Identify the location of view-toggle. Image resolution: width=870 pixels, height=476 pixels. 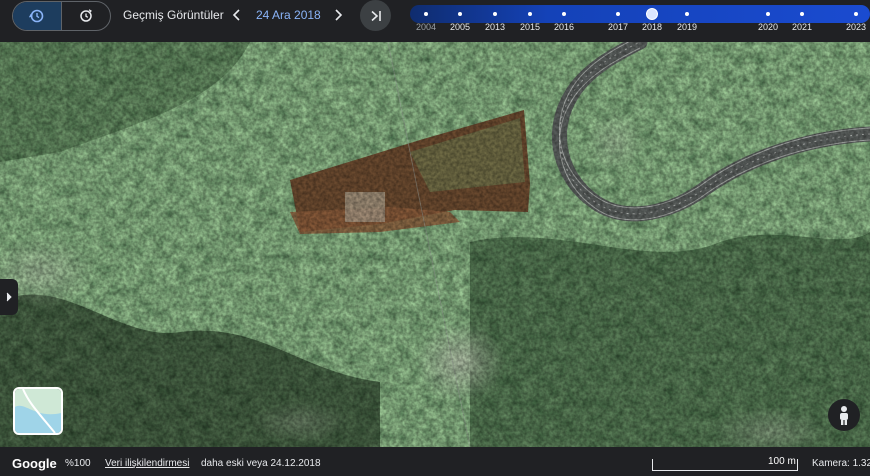
(61, 16).